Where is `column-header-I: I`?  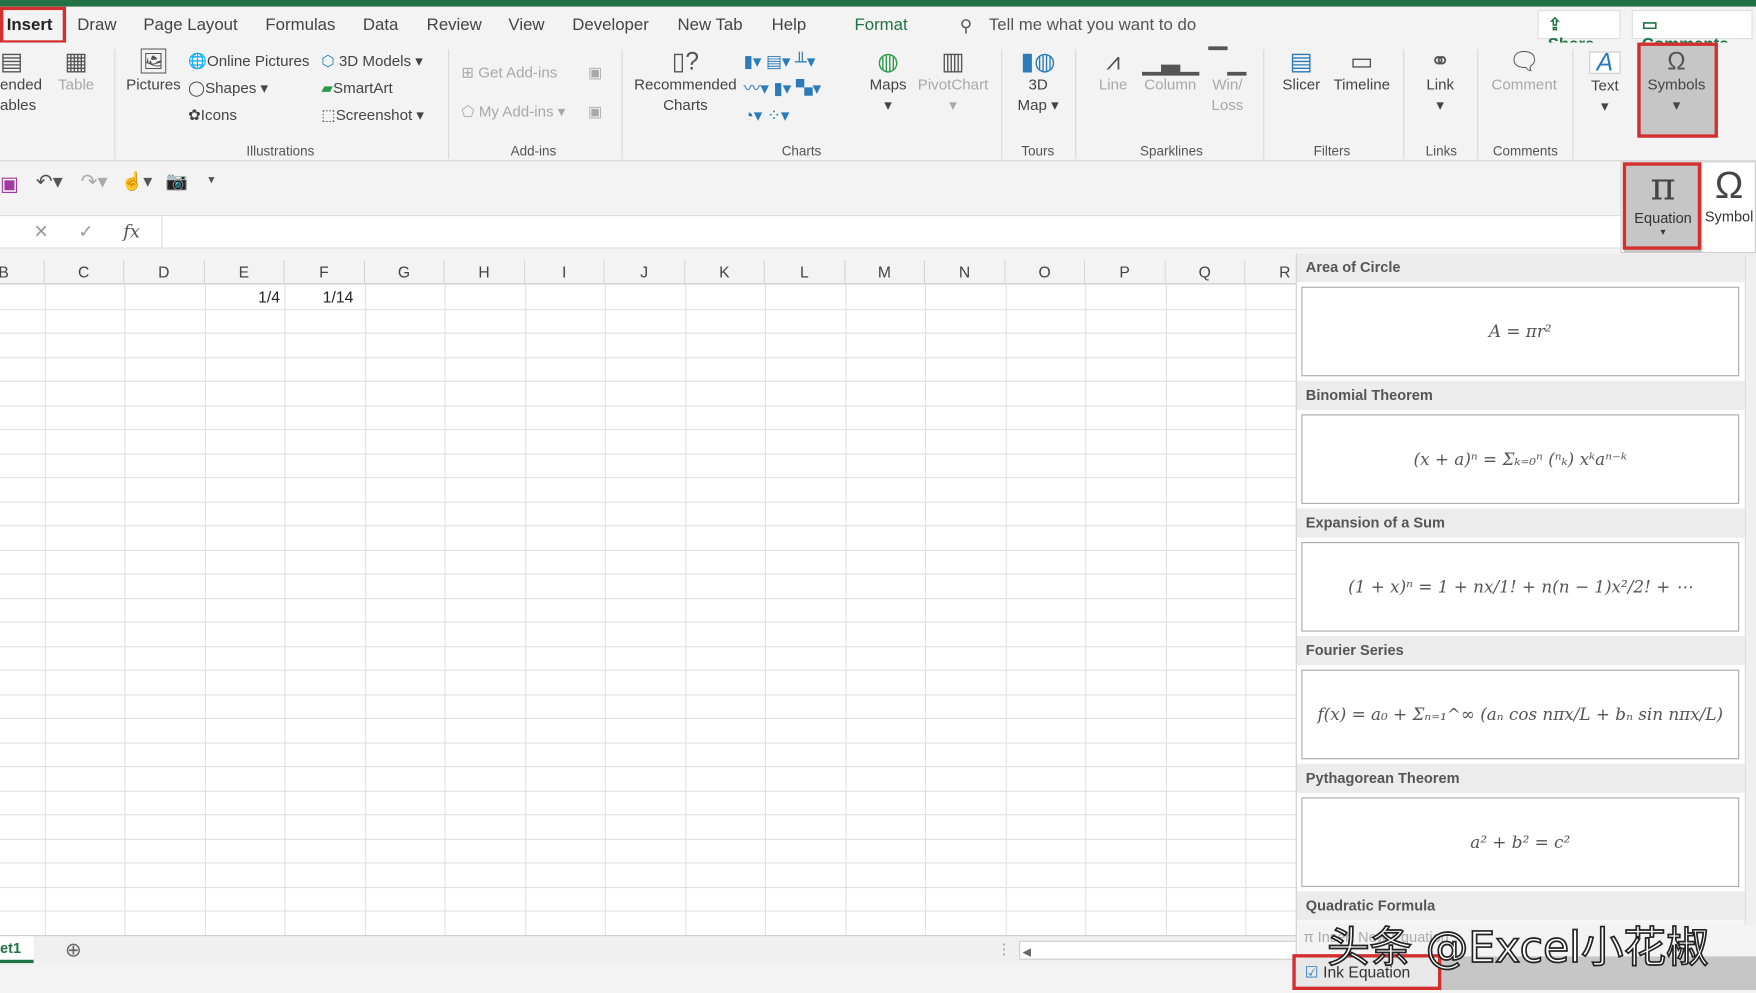
column-header-I: I is located at coordinates (564, 272).